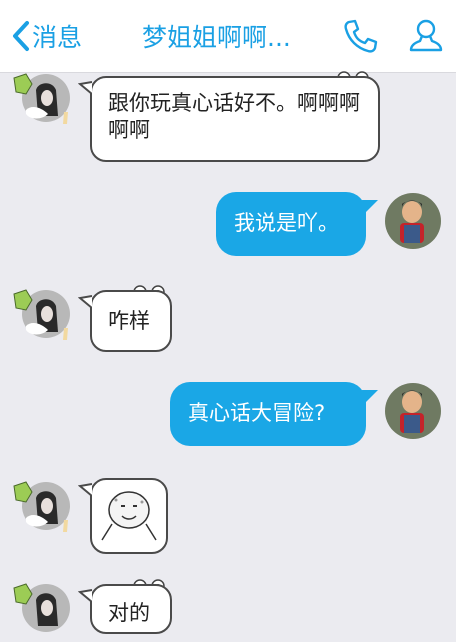 The height and width of the screenshot is (642, 456). What do you see at coordinates (286, 223) in the screenshot?
I see `message-text: 我说是吖。` at bounding box center [286, 223].